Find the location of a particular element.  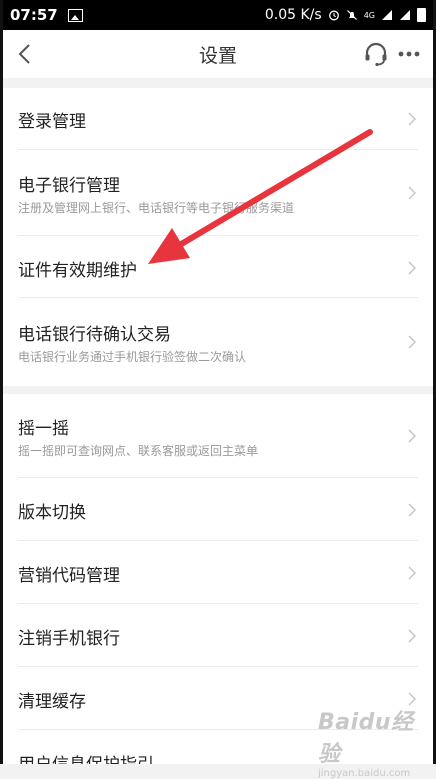

settings-item-label: 电子银行管理 is located at coordinates (69, 186).